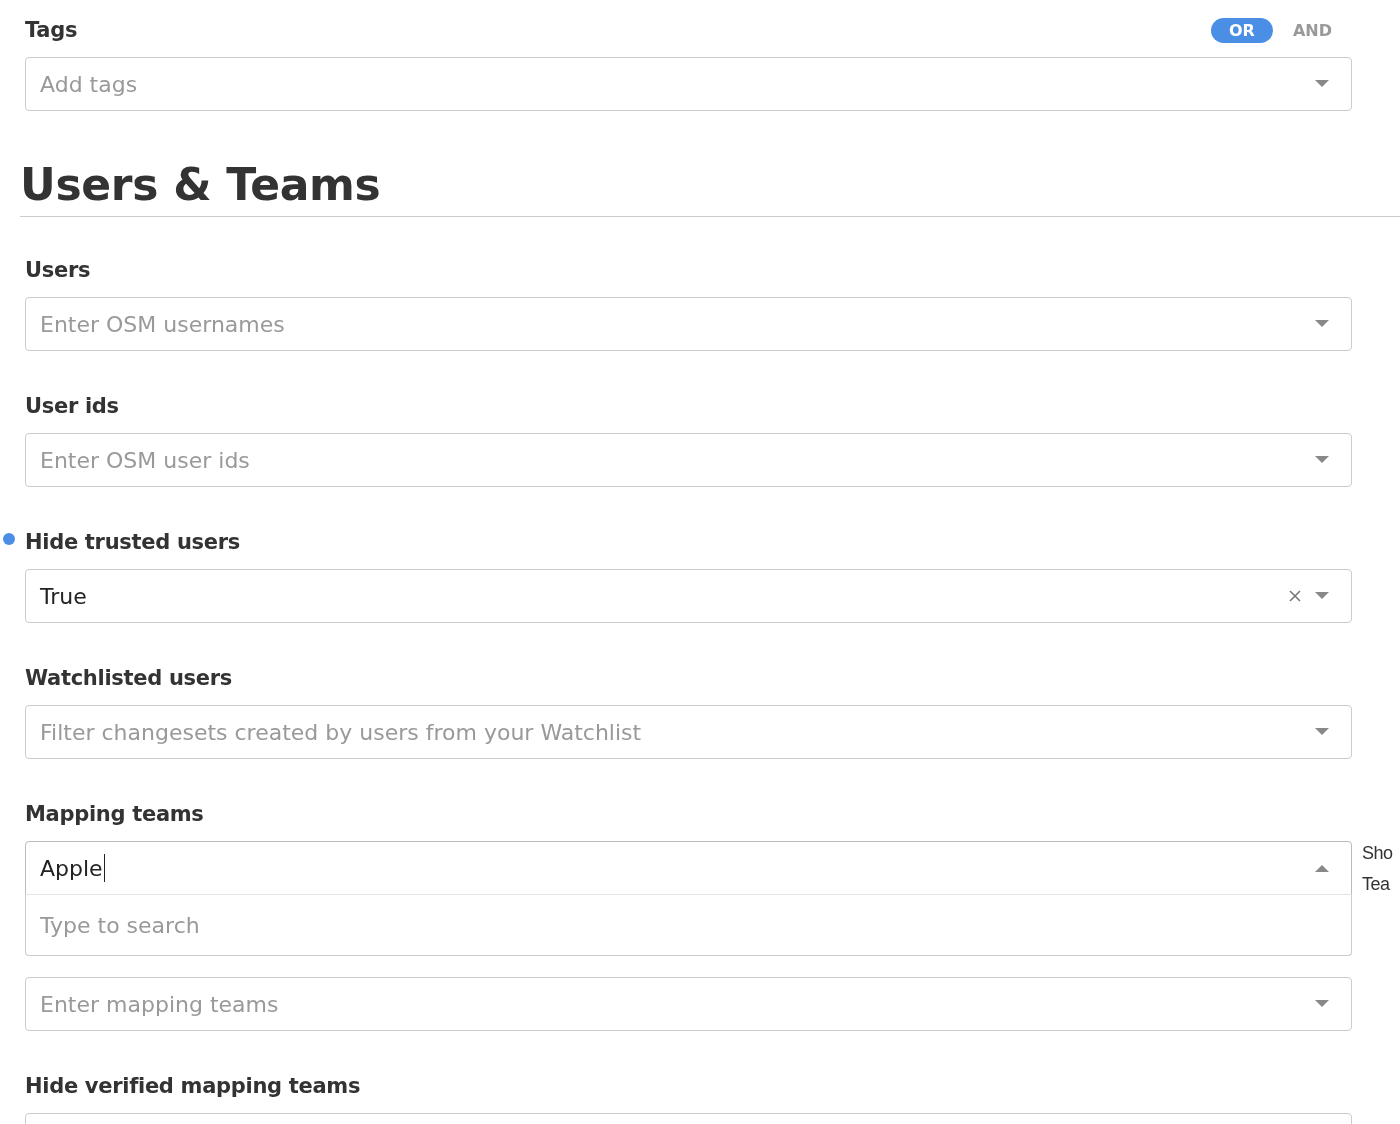 The width and height of the screenshot is (1400, 1124). Describe the element at coordinates (688, 1004) in the screenshot. I see `select-field: Enter mapping teams` at that location.